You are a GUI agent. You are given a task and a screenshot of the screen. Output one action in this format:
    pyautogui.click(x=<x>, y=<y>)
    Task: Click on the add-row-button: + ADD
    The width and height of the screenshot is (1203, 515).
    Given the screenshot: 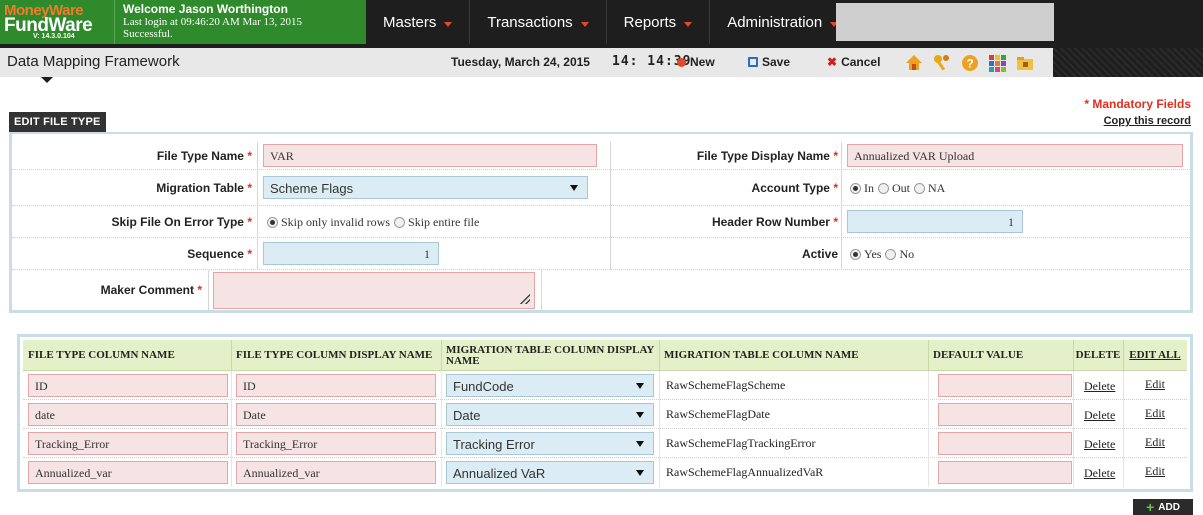 What is the action you would take?
    pyautogui.click(x=1163, y=507)
    